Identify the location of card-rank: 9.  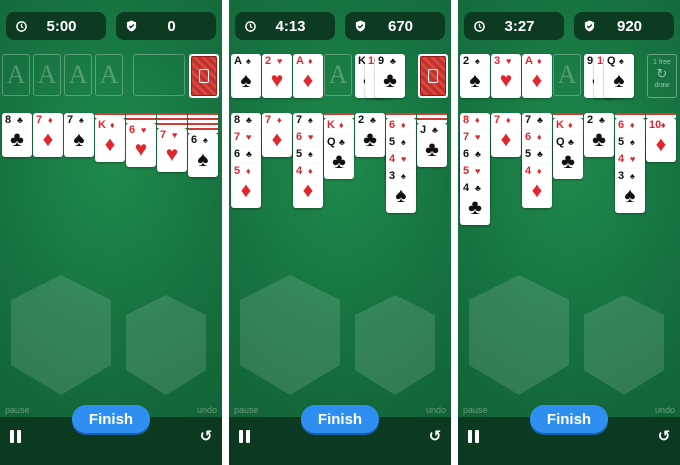
(590, 61).